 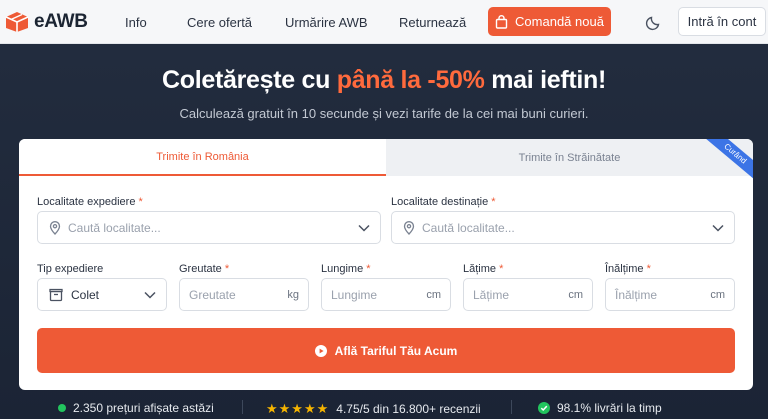 I want to click on stat-rating-text: 4.75/5 din 16.800+ recenzii, so click(x=408, y=409).